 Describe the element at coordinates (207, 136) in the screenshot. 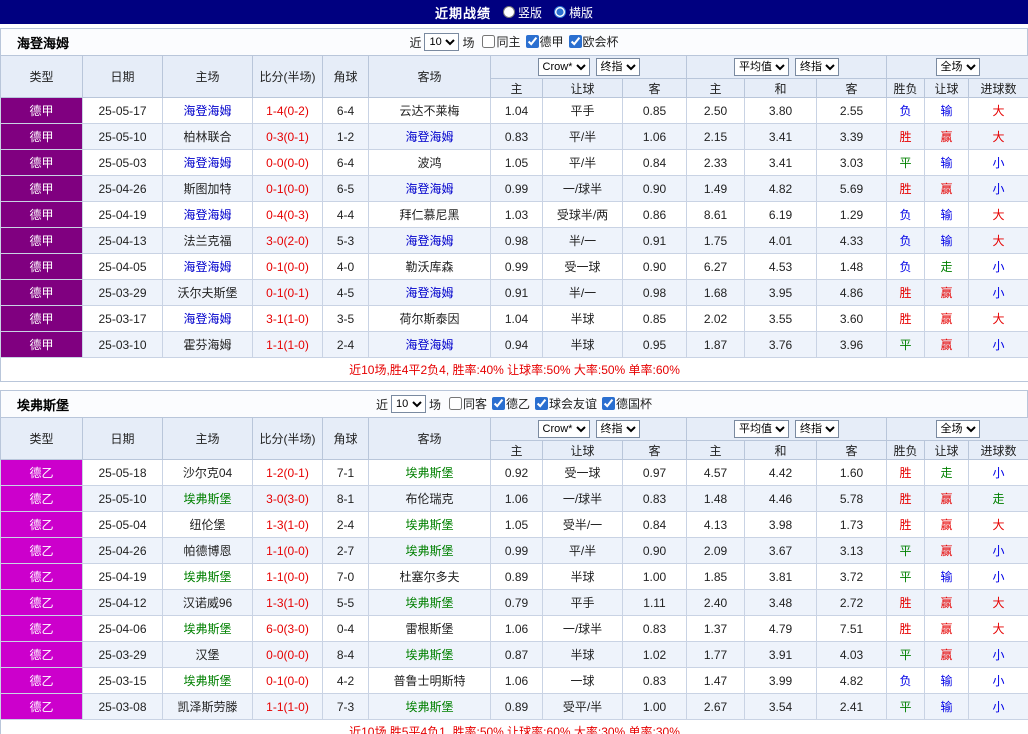

I see `home-team: 柏林联合` at that location.